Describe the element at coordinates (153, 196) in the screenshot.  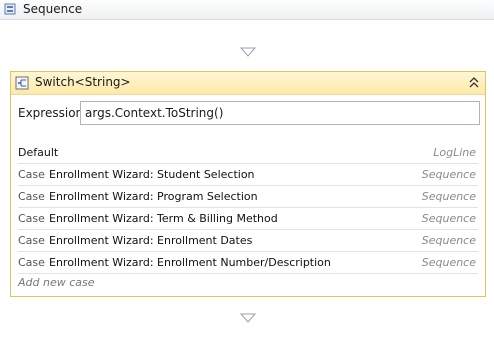
I see `case-value: Enrollment Wizard: Program Selection` at that location.